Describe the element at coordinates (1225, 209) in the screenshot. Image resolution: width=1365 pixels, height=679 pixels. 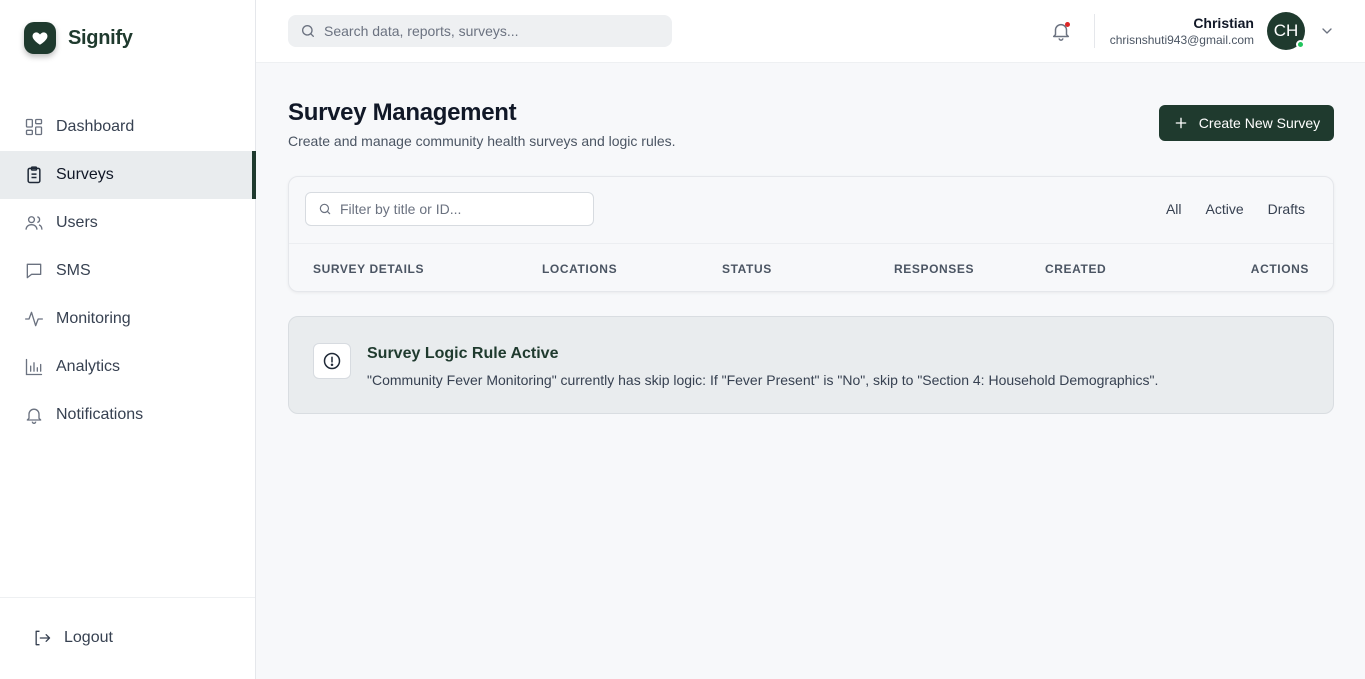
I see `filter-tab-active: Active` at that location.